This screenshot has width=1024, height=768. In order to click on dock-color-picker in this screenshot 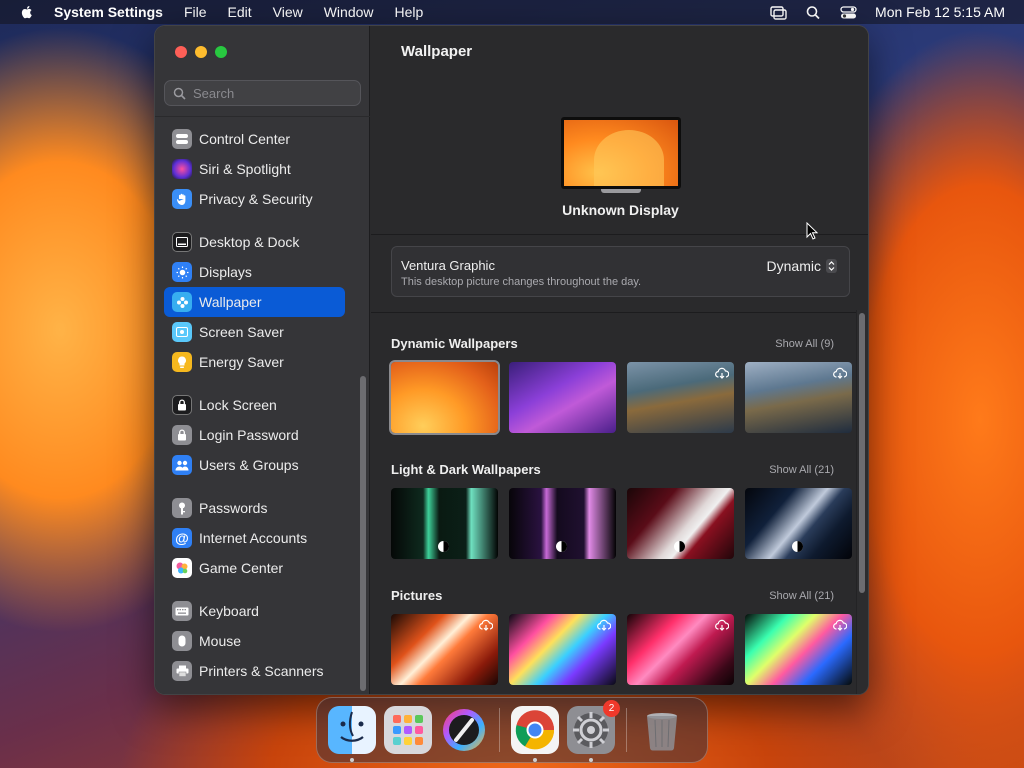, I will do `click(464, 730)`.